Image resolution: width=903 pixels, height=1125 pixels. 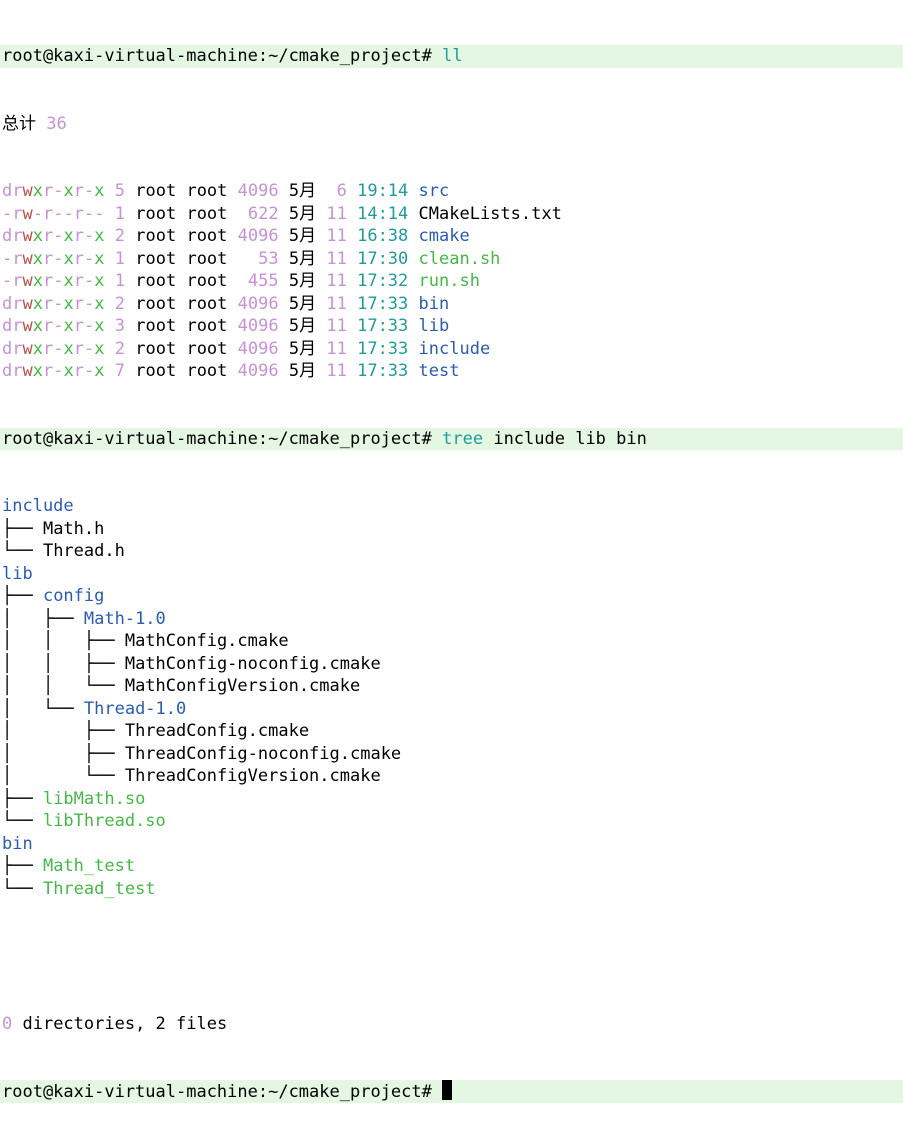 What do you see at coordinates (452, 889) in the screenshot?
I see `tree-row: └── Thread_test` at bounding box center [452, 889].